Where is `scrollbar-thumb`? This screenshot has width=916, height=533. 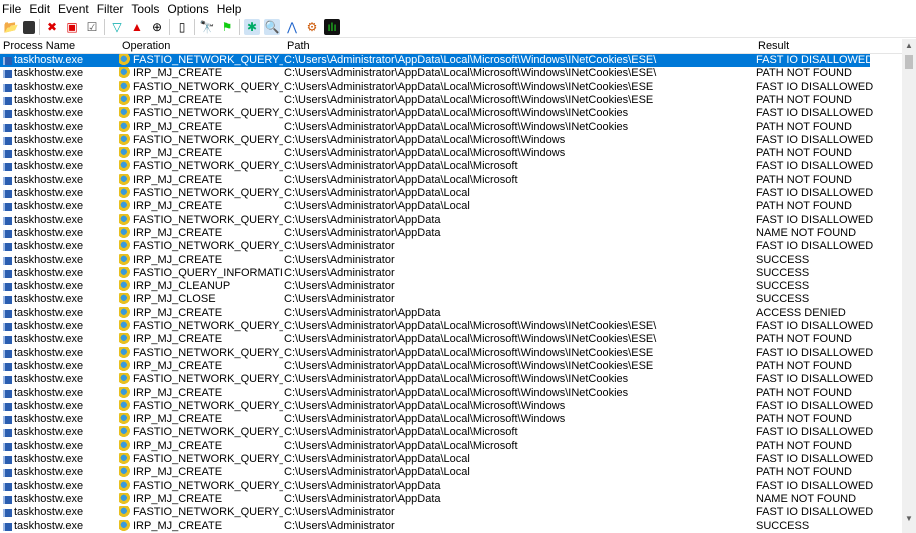 scrollbar-thumb is located at coordinates (909, 62).